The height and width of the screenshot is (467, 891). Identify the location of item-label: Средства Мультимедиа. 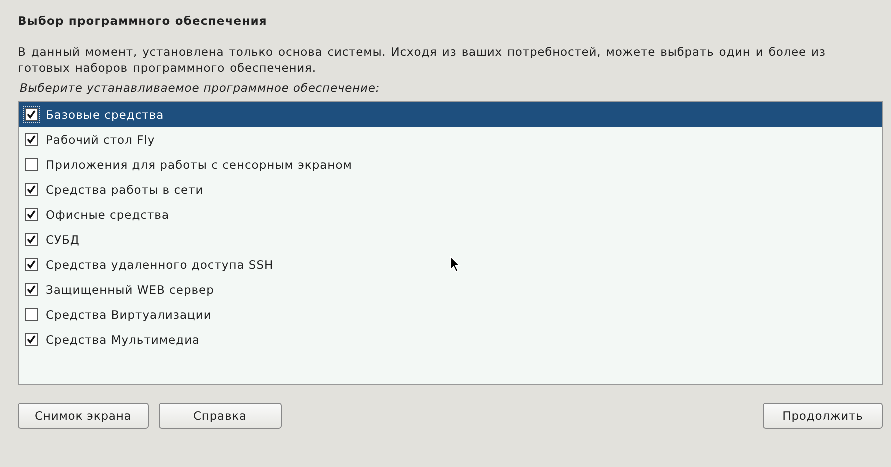
(123, 339).